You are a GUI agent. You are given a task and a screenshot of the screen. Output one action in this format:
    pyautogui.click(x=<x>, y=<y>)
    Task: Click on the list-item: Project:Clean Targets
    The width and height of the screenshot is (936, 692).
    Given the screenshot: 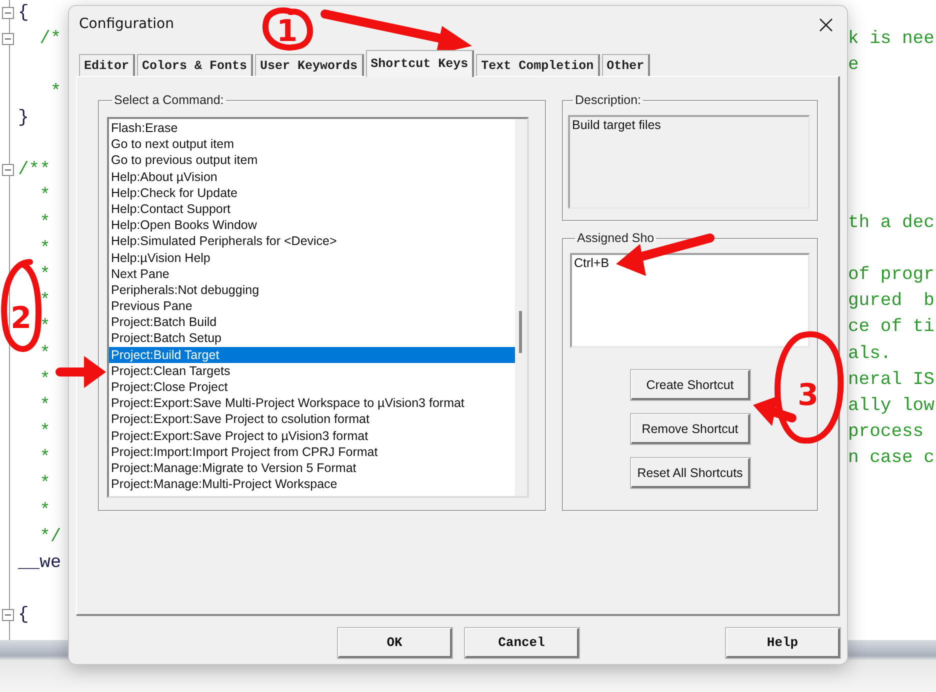 What is the action you would take?
    pyautogui.click(x=312, y=370)
    